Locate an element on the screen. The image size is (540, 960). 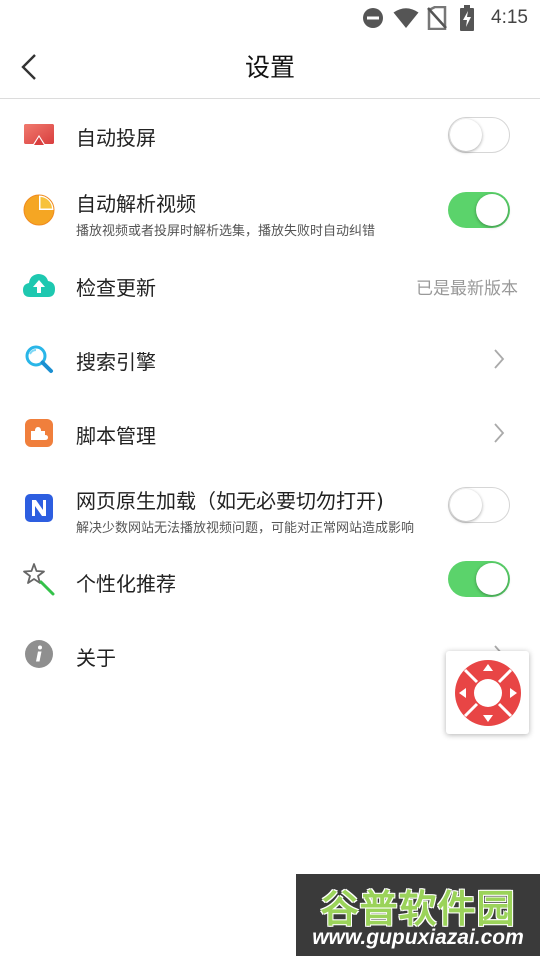
cloud-upload-icon is located at coordinates (39, 285).